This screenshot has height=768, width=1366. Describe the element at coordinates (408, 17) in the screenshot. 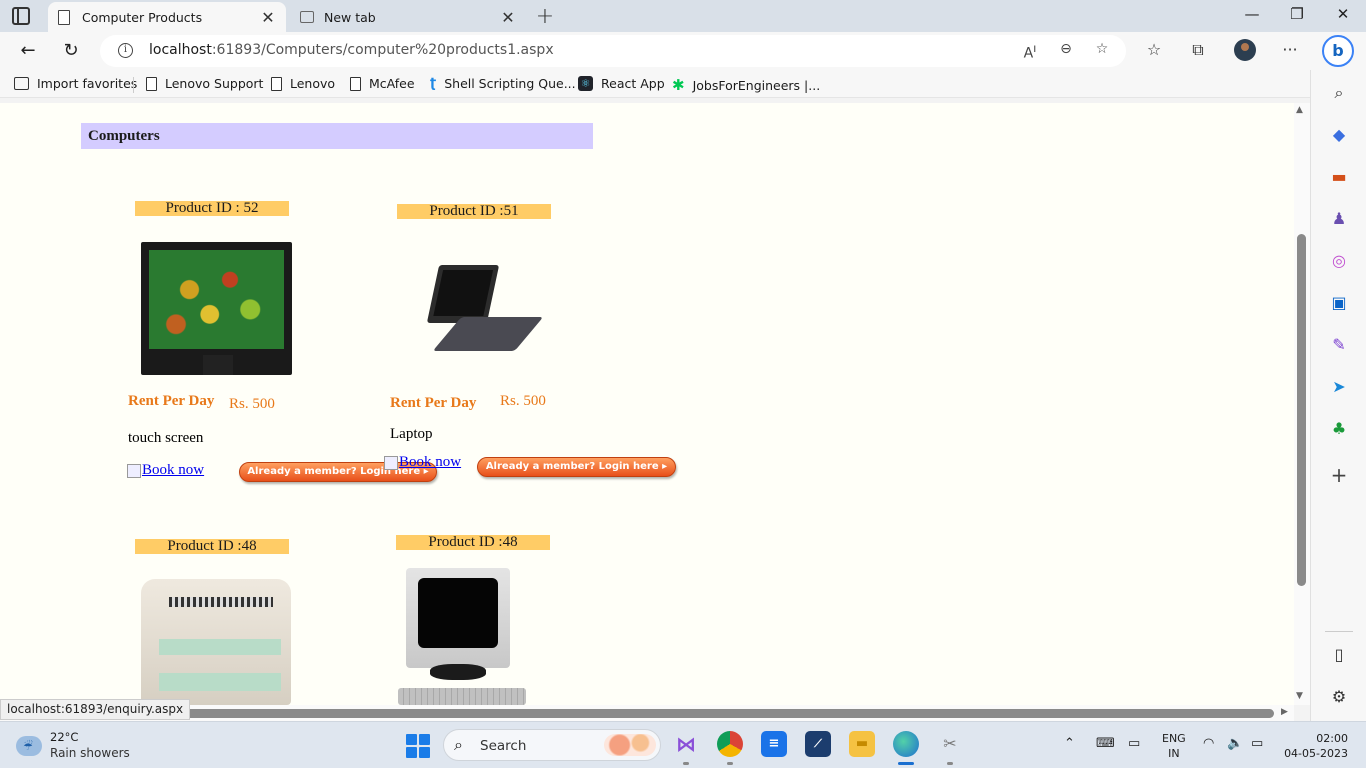

I see `tab-new-tab: New tab ✕` at that location.